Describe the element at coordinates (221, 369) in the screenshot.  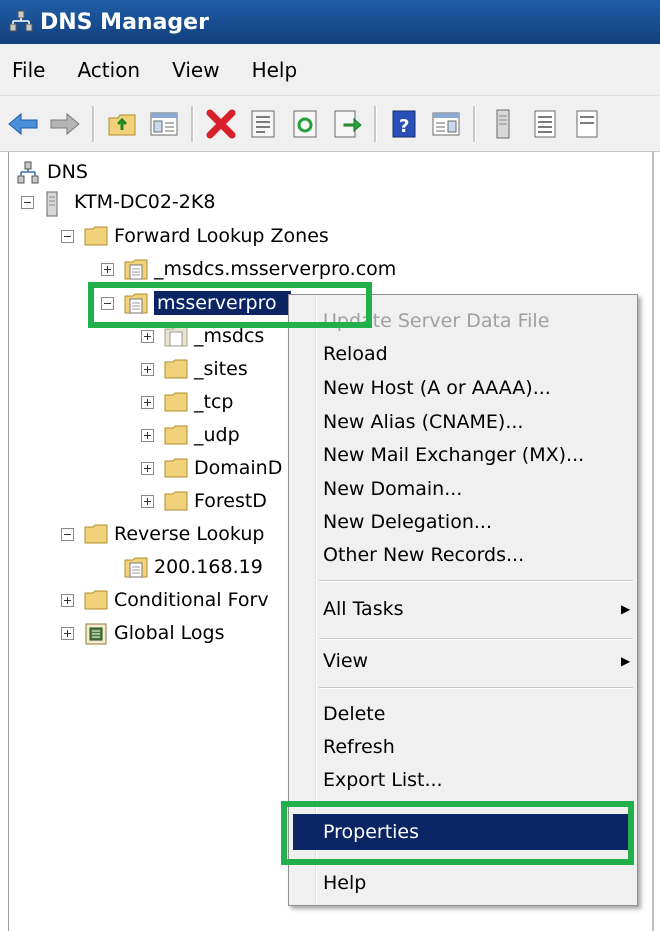
I see `tree-label: _sites` at that location.